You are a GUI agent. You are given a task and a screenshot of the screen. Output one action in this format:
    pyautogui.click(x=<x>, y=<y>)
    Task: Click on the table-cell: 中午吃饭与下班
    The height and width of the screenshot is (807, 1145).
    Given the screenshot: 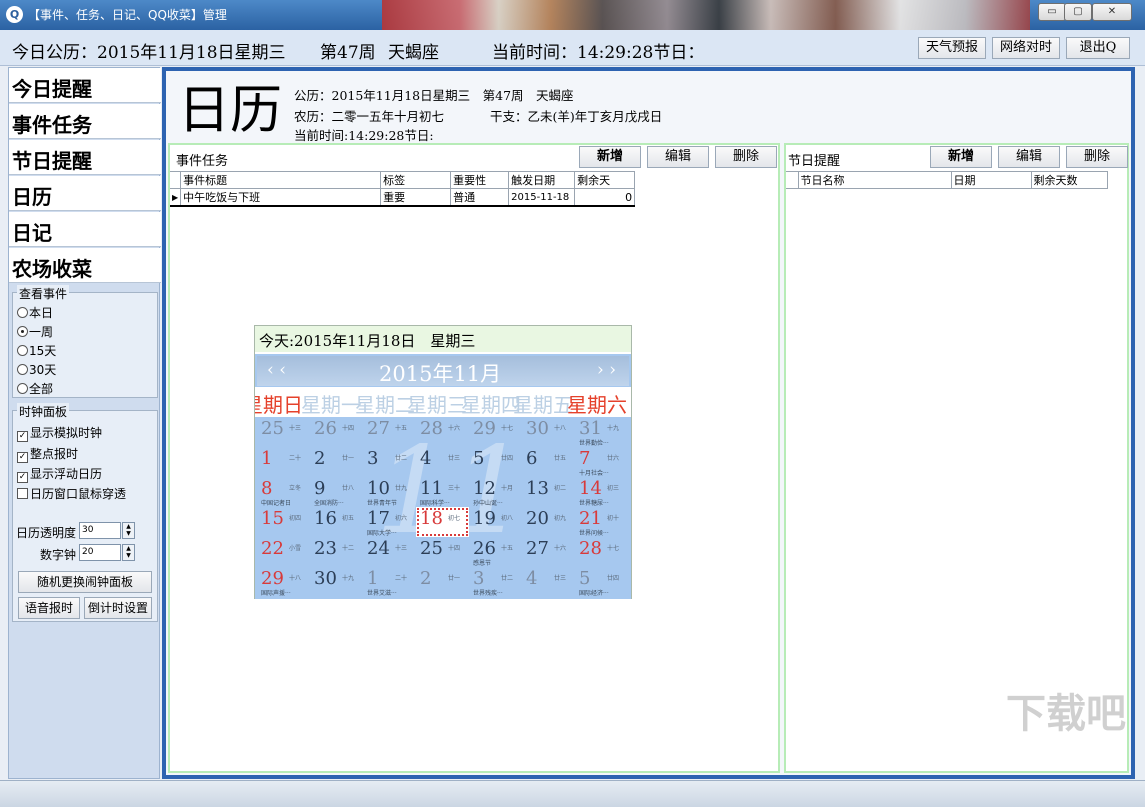 What is the action you would take?
    pyautogui.click(x=281, y=197)
    